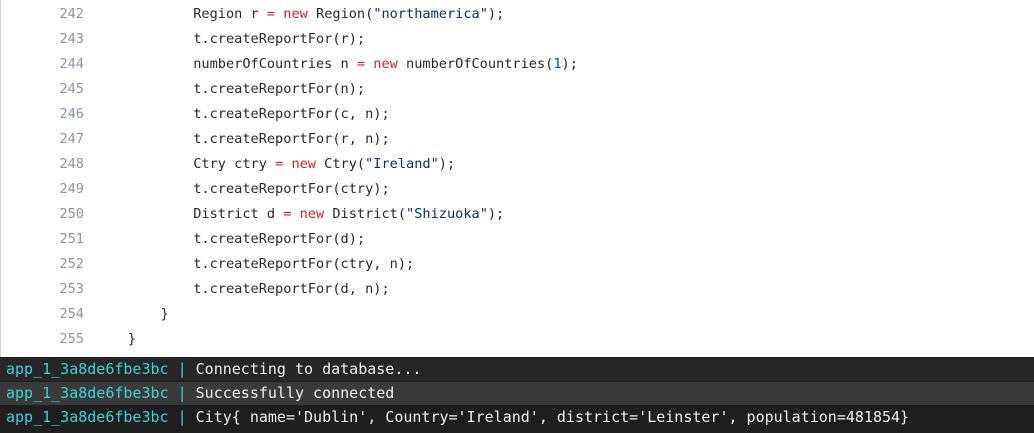  I want to click on code-text: t.createReportFor(n);, so click(279, 89).